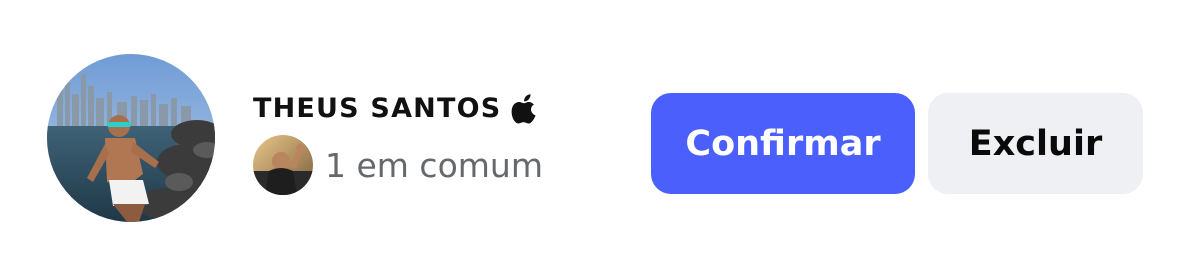 The height and width of the screenshot is (257, 1179). I want to click on mutual-friends: 1 em comum, so click(433, 165).